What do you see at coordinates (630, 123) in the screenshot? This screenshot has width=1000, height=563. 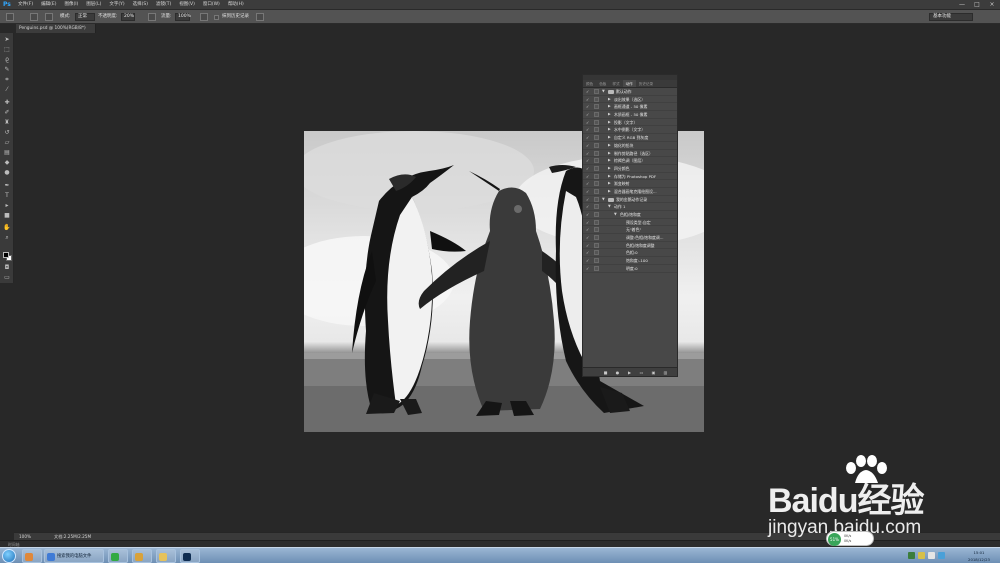 I see `action-row: ✓ ▶ 投影（文字）` at bounding box center [630, 123].